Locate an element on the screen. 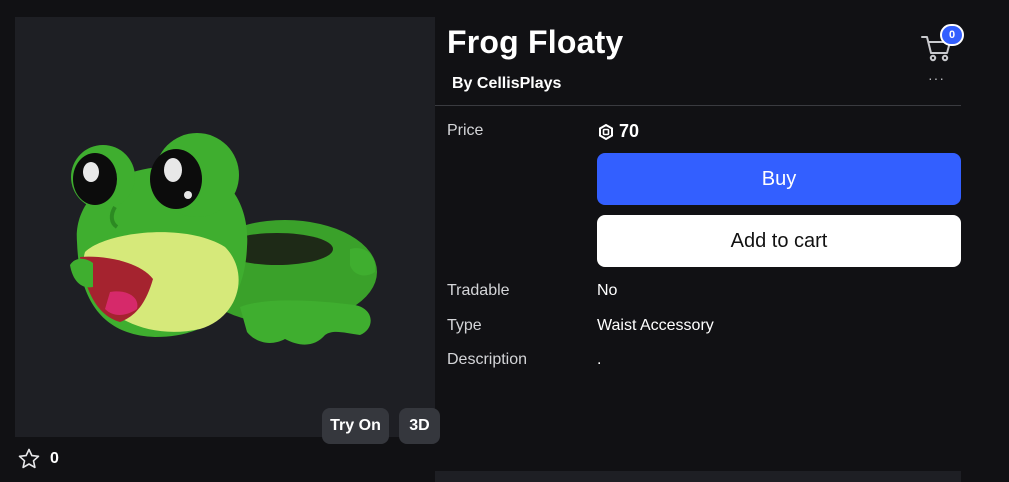 The width and height of the screenshot is (1009, 482). by-prefix: By is located at coordinates (462, 83).